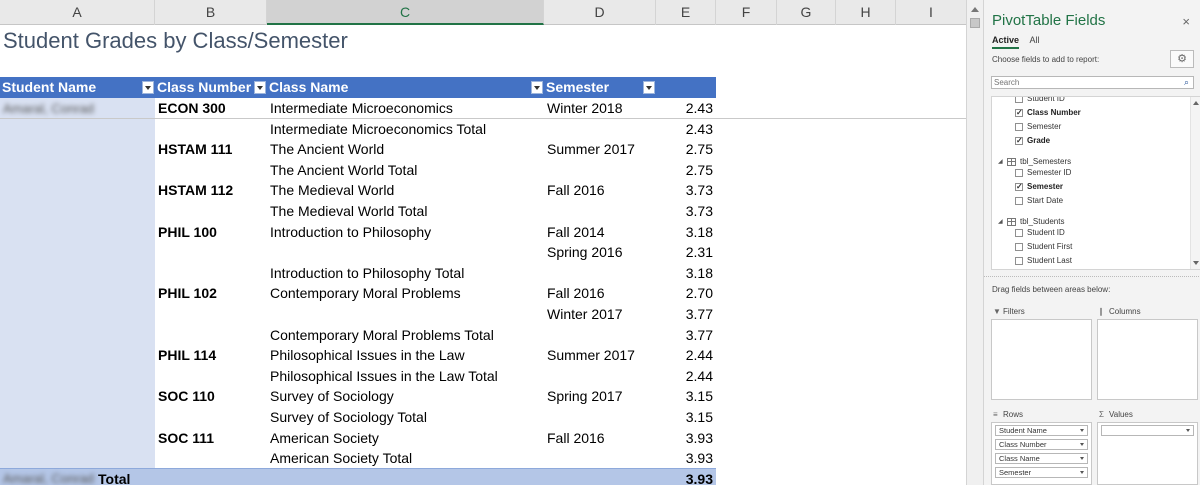  What do you see at coordinates (1035, 41) in the screenshot?
I see `tab-all: All` at bounding box center [1035, 41].